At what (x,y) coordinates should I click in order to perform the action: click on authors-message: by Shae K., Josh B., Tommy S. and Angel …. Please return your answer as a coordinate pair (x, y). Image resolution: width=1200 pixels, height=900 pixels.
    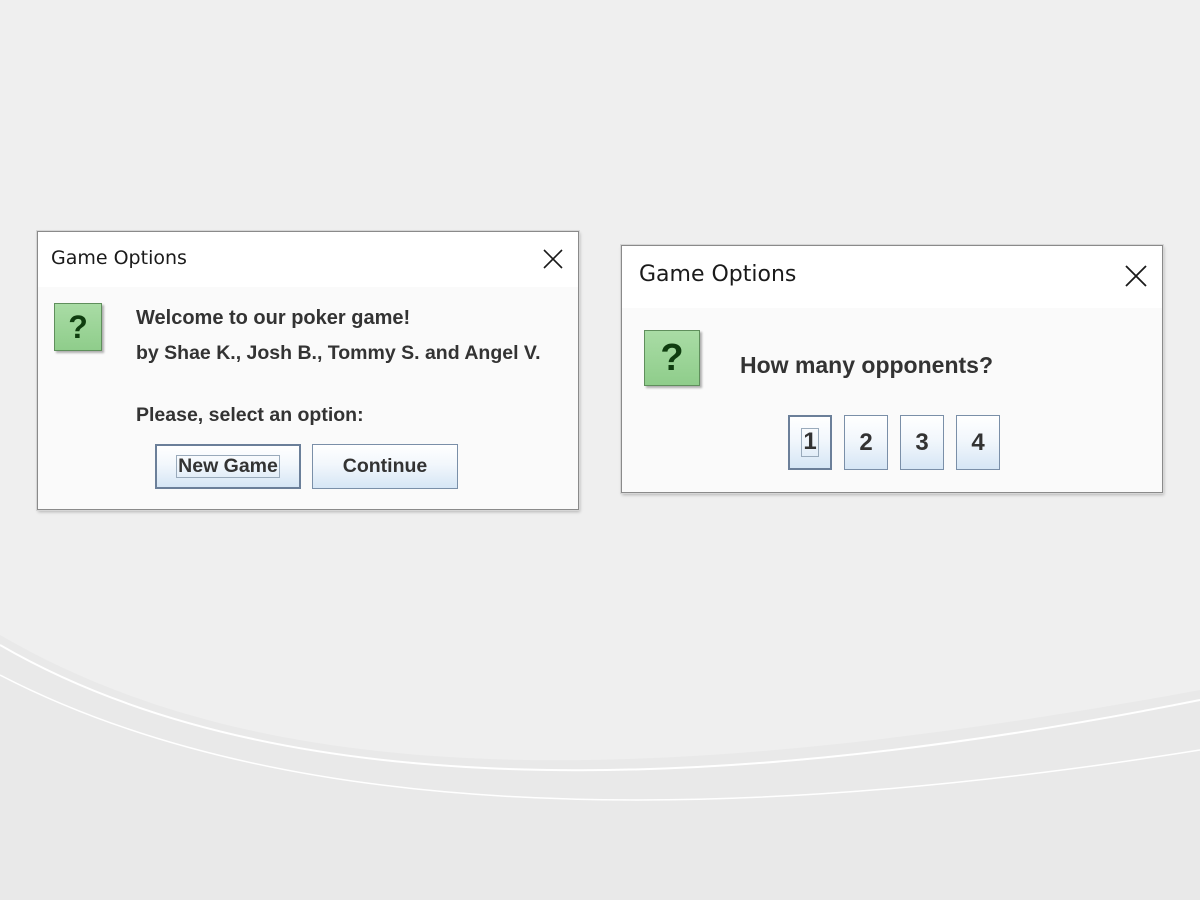
    Looking at the image, I should click on (338, 353).